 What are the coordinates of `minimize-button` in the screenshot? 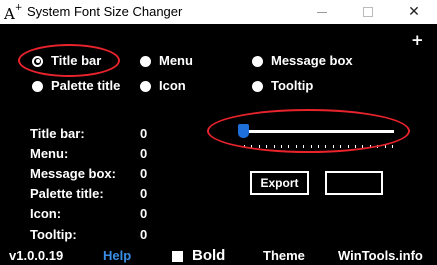 It's located at (322, 12).